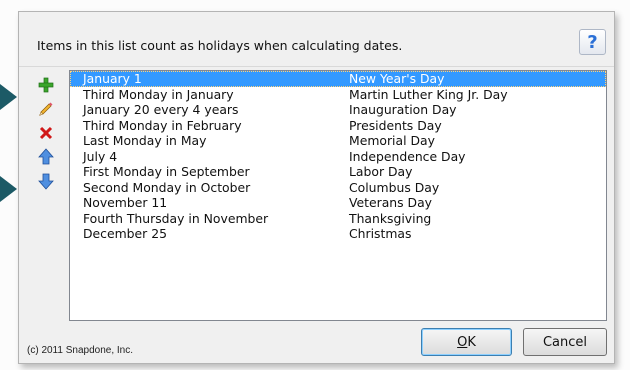  Describe the element at coordinates (338, 110) in the screenshot. I see `list-item: January 20 every 4 years Inauguration Day` at that location.